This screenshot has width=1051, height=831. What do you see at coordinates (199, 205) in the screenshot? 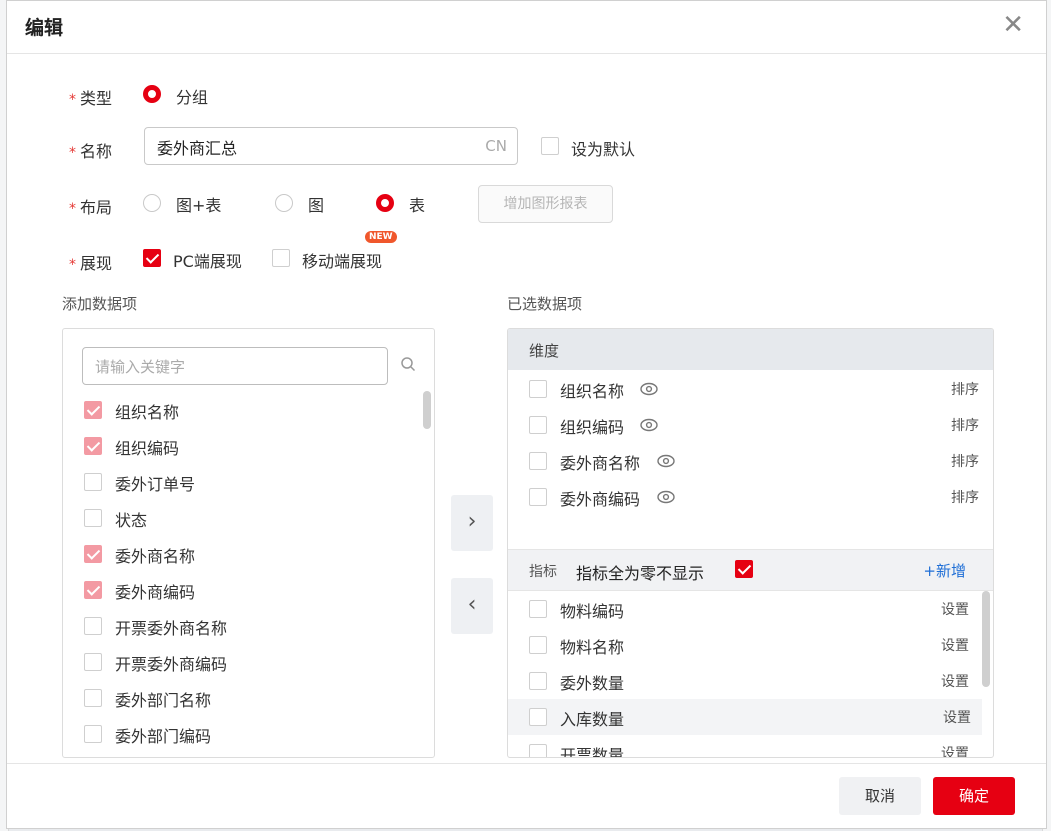
I see `layout-option-chart-table: 图+表` at bounding box center [199, 205].